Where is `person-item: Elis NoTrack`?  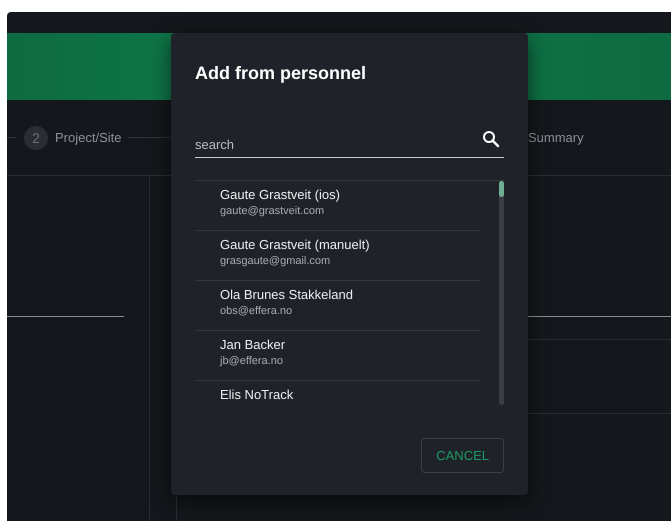
person-item: Elis NoTrack is located at coordinates (337, 393).